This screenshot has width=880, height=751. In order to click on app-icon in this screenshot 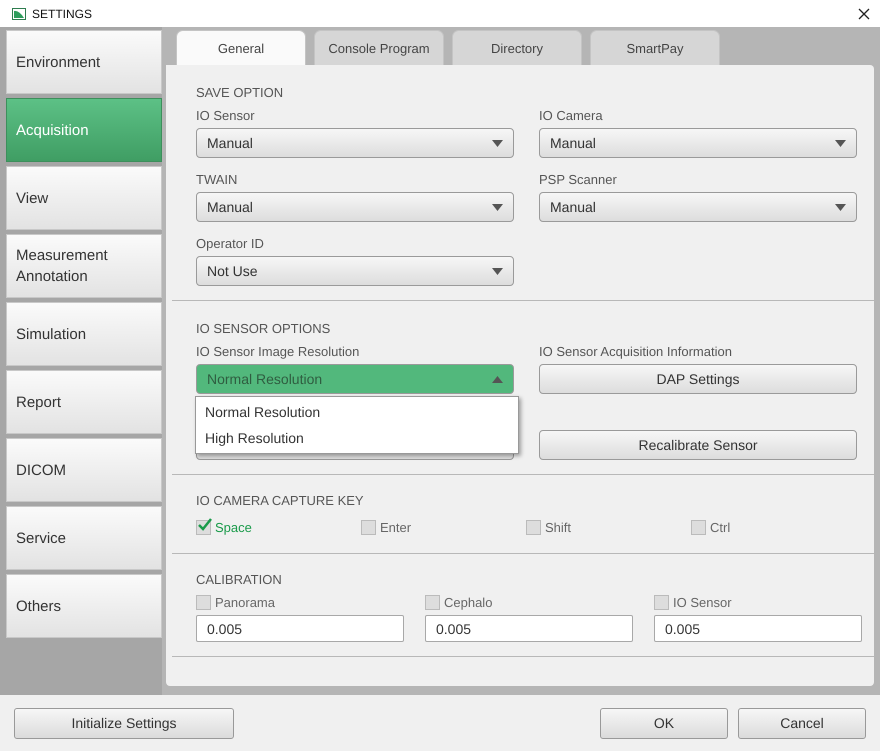, I will do `click(19, 14)`.